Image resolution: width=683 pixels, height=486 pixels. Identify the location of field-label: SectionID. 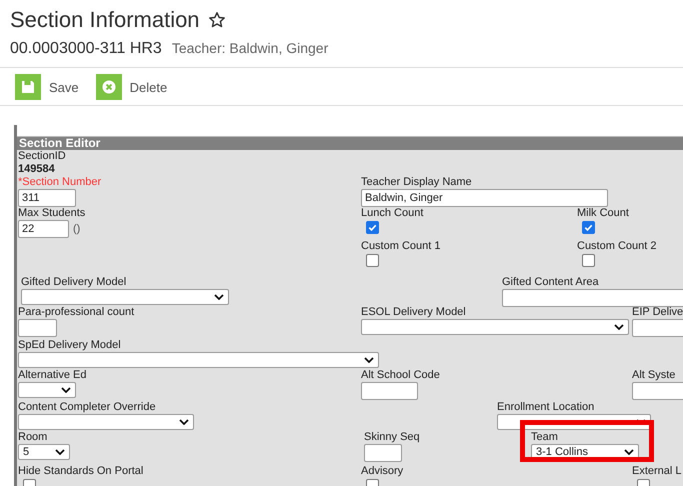
(42, 156).